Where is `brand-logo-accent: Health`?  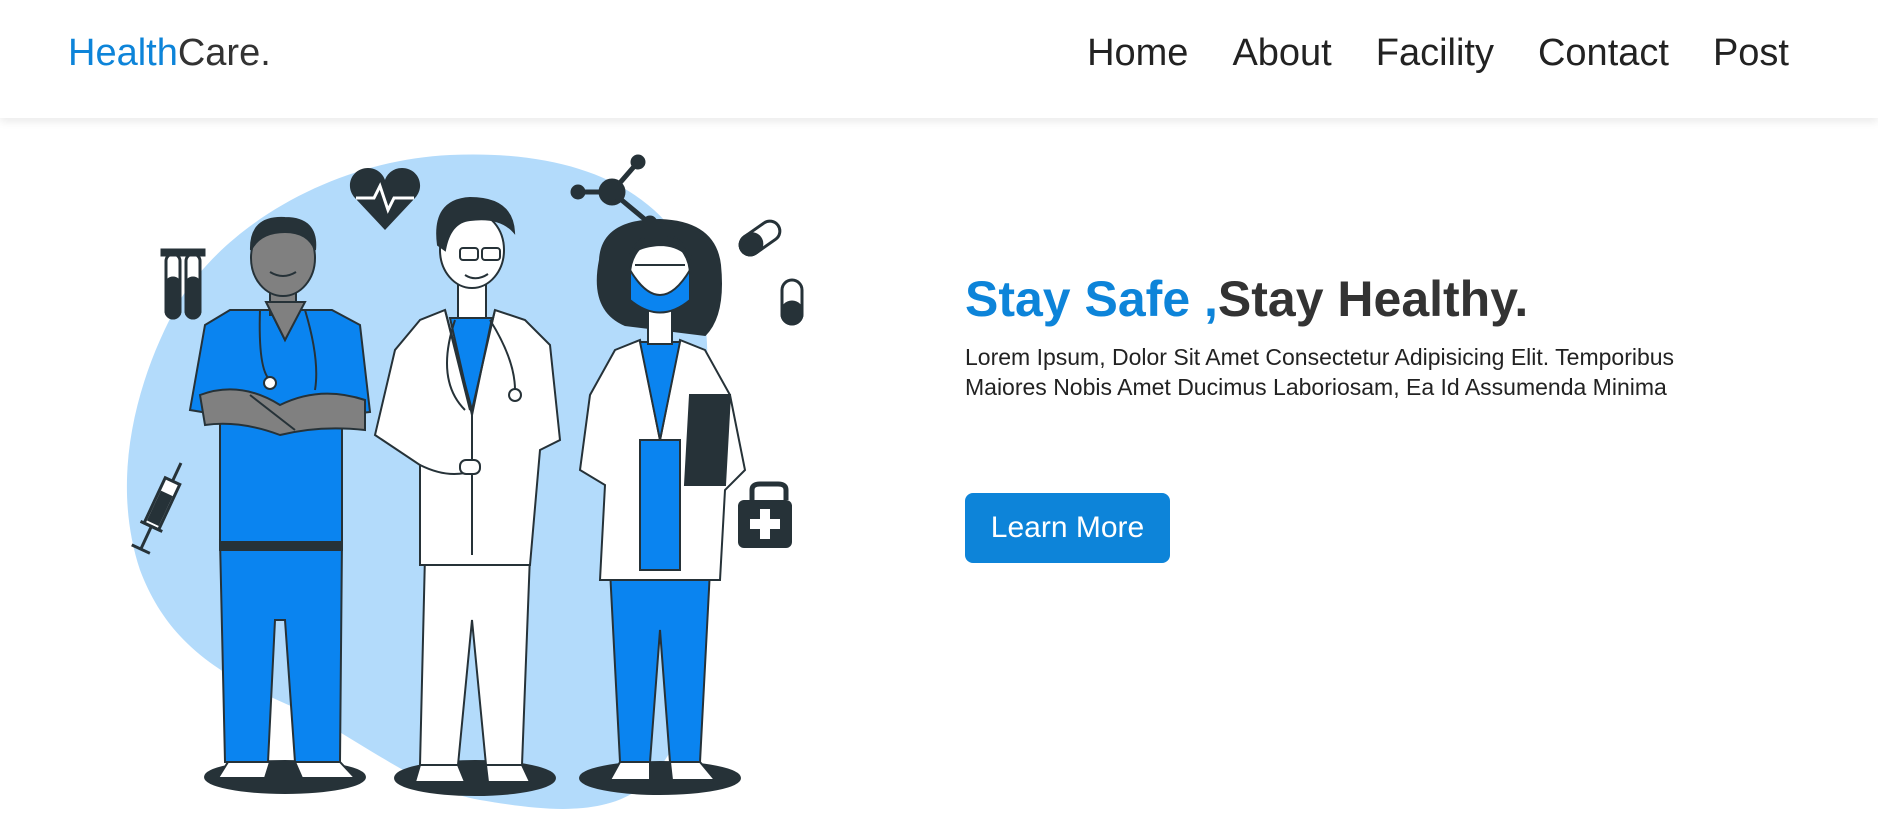 brand-logo-accent: Health is located at coordinates (123, 53).